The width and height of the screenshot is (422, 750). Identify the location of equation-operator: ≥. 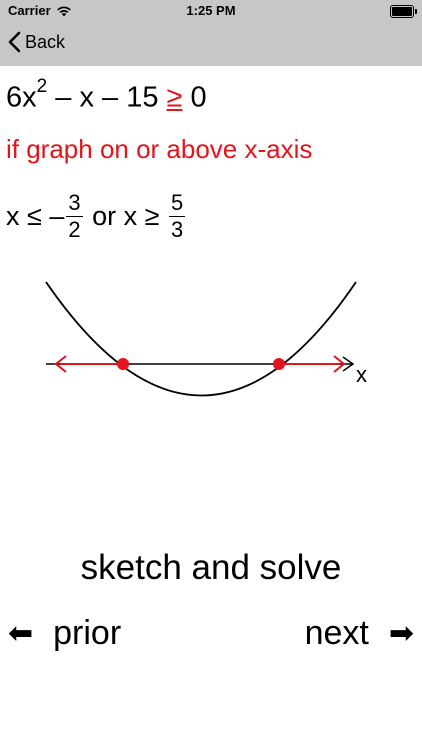
(174, 97).